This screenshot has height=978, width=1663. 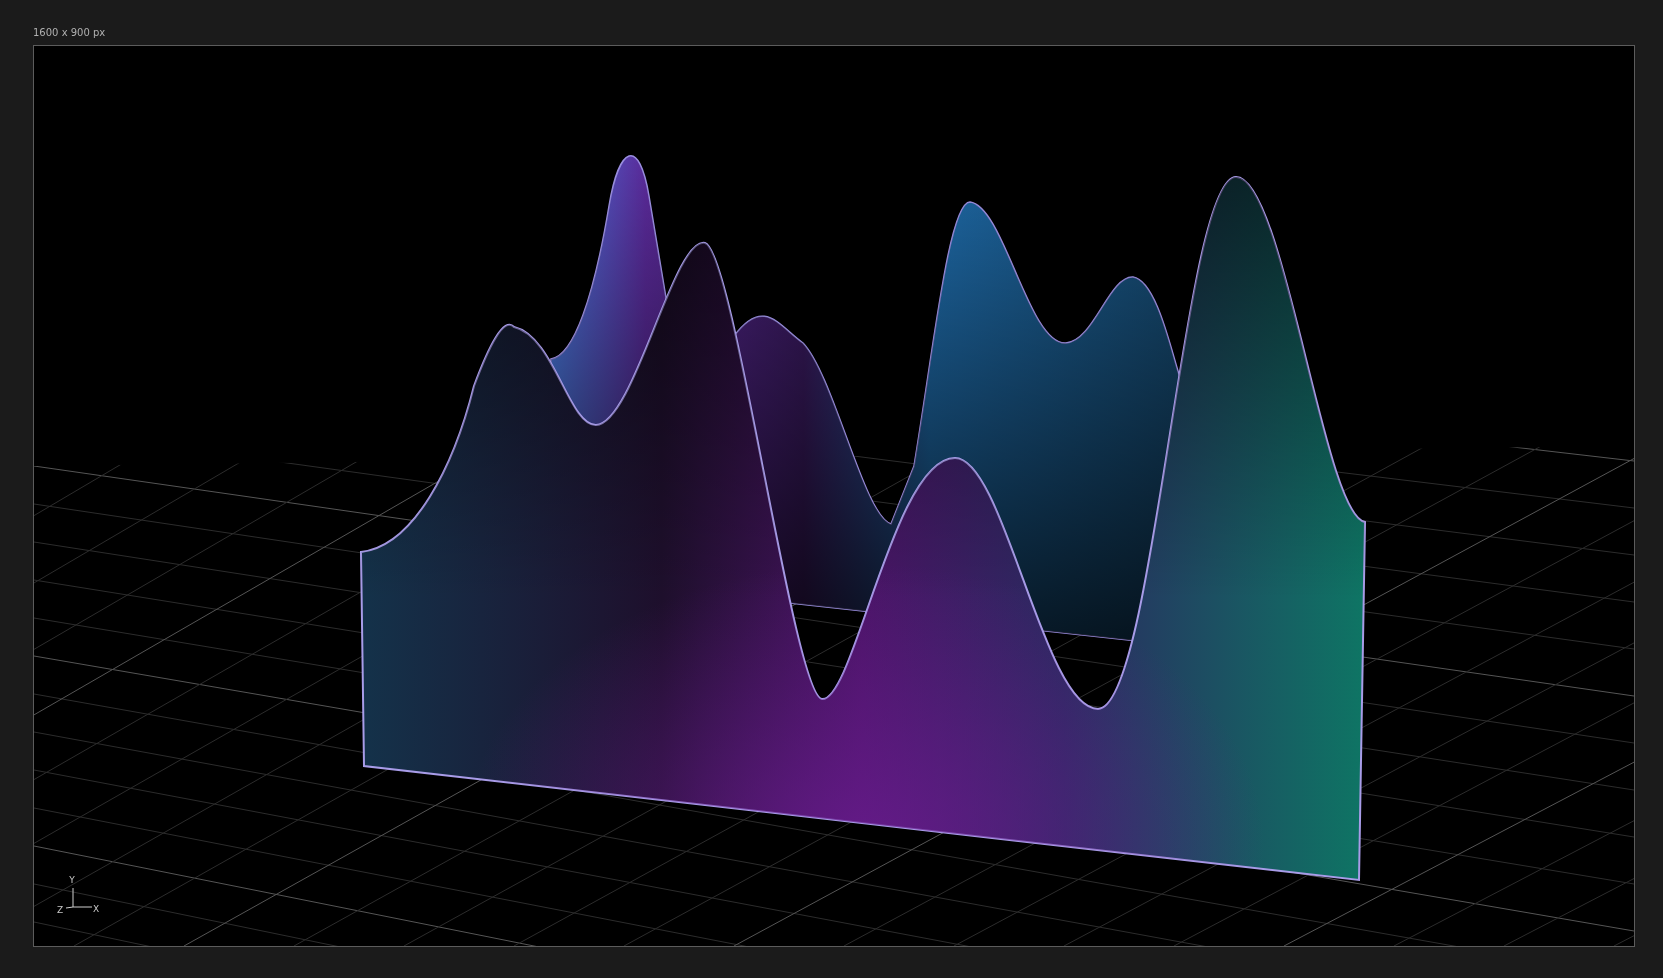 What do you see at coordinates (60, 910) in the screenshot?
I see `axis-label: Z` at bounding box center [60, 910].